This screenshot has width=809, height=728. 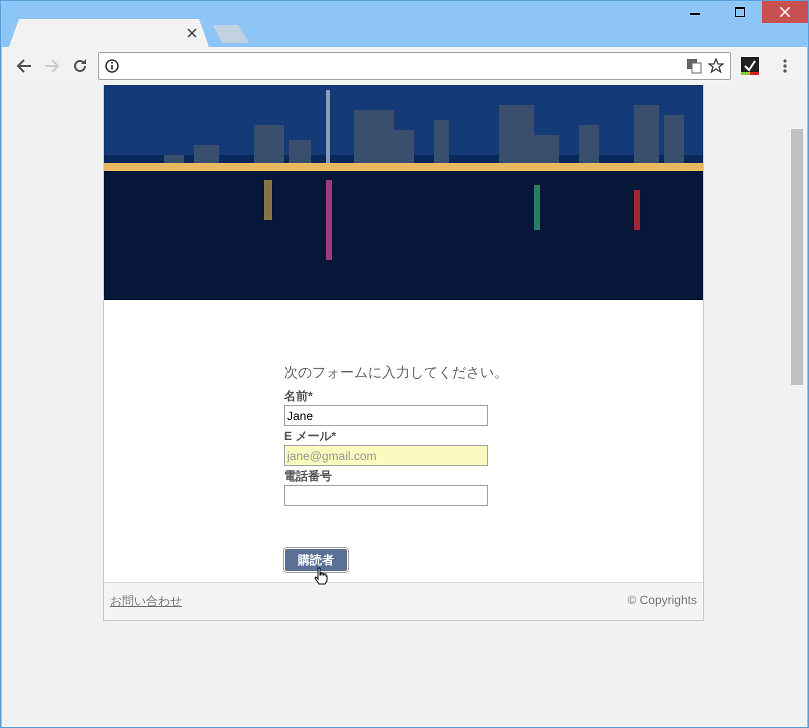 What do you see at coordinates (112, 66) in the screenshot?
I see `info-icon` at bounding box center [112, 66].